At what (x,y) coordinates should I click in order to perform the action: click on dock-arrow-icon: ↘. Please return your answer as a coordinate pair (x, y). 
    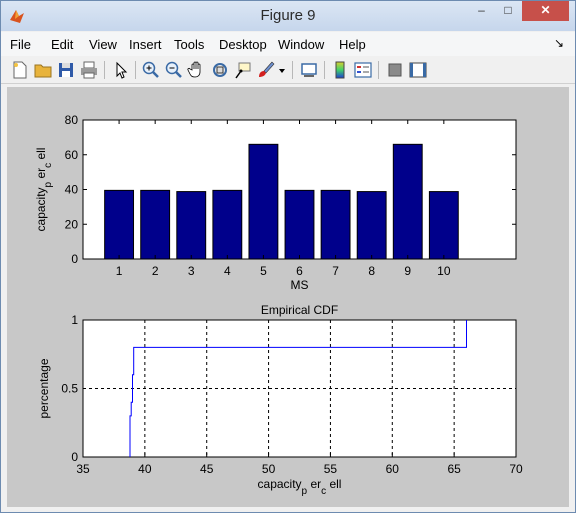
    Looking at the image, I should click on (559, 43).